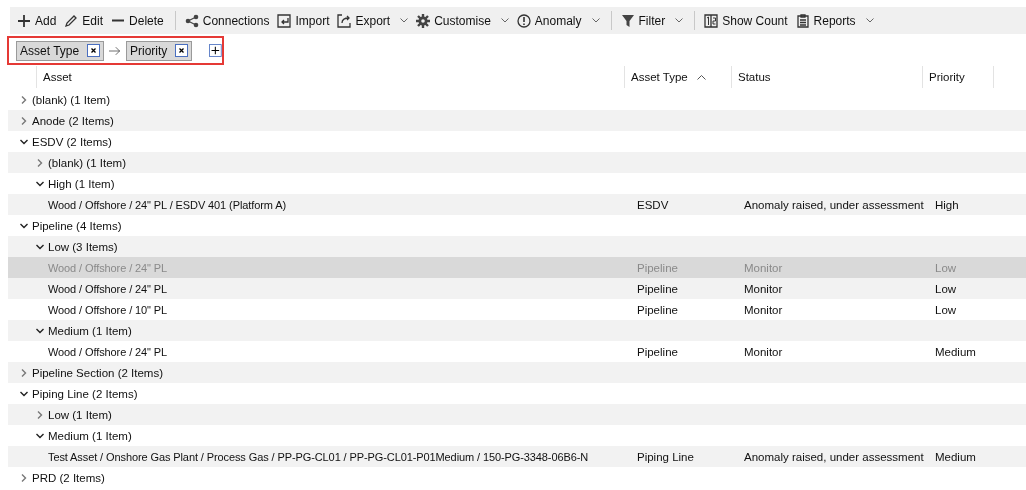  I want to click on group-chip: Asset Type, so click(60, 50).